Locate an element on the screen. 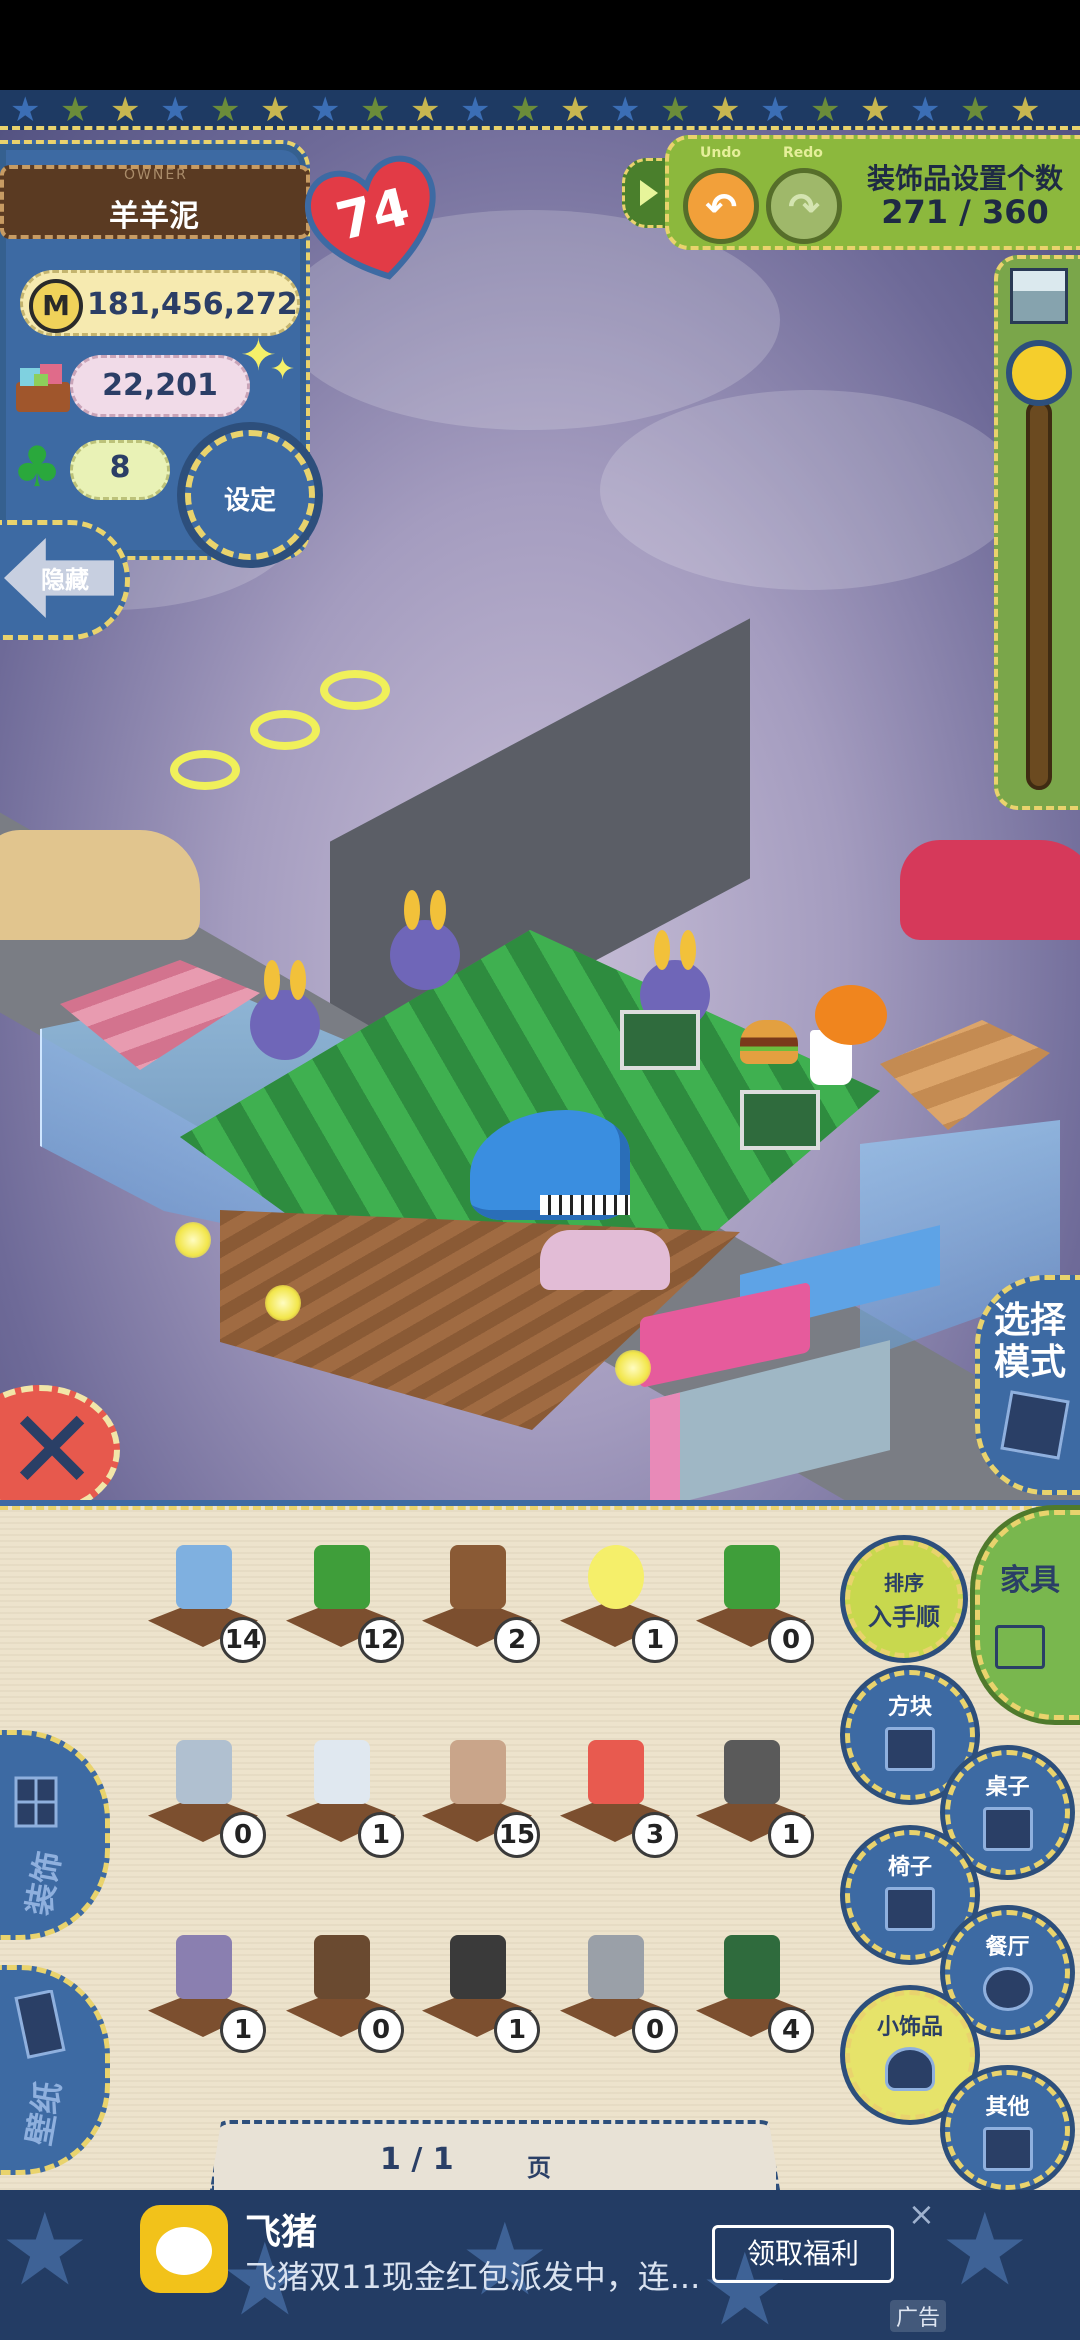  redo-icon: ↷ is located at coordinates (804, 207).